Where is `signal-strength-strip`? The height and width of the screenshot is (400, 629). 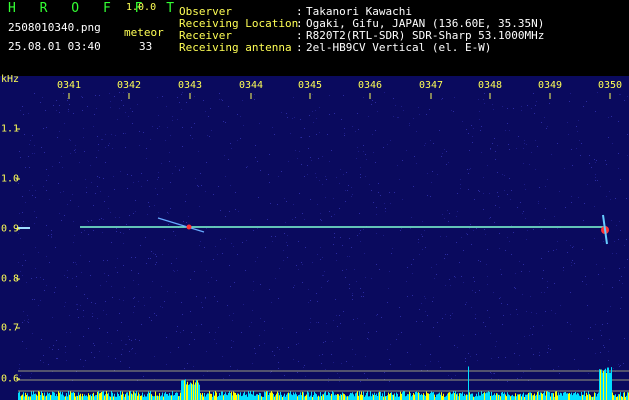 signal-strength-strip is located at coordinates (323, 383).